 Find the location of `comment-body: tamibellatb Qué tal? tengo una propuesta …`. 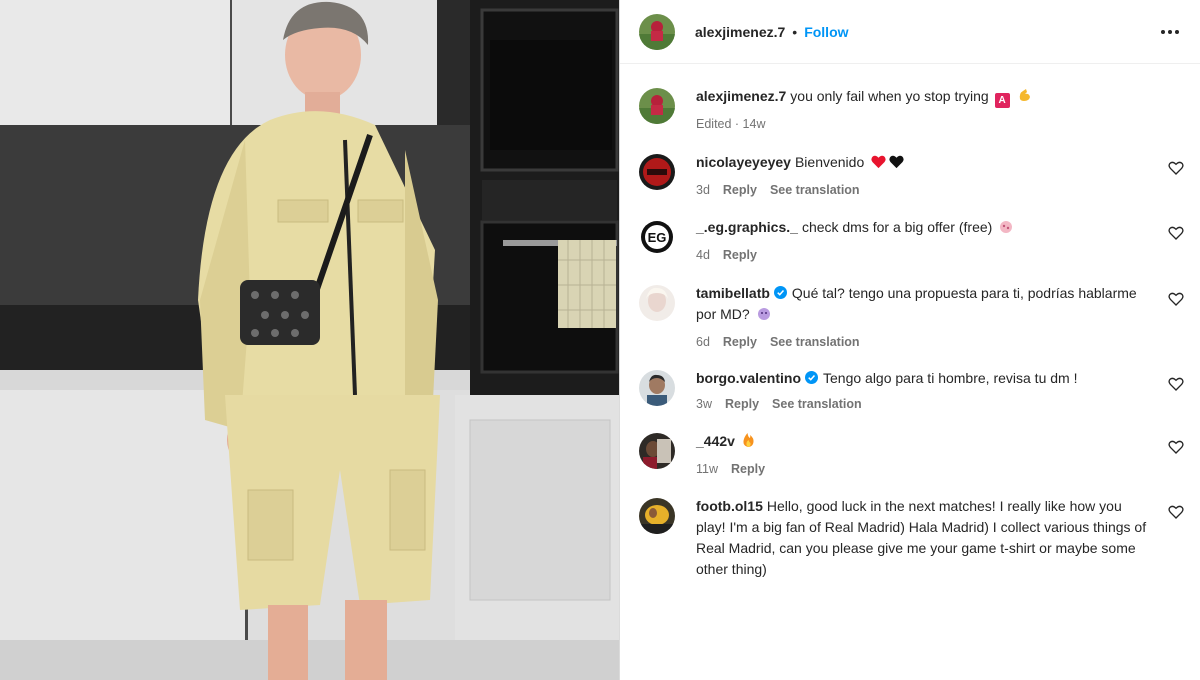

comment-body: tamibellatb Qué tal? tengo una propuesta … is located at coordinates (940, 316).